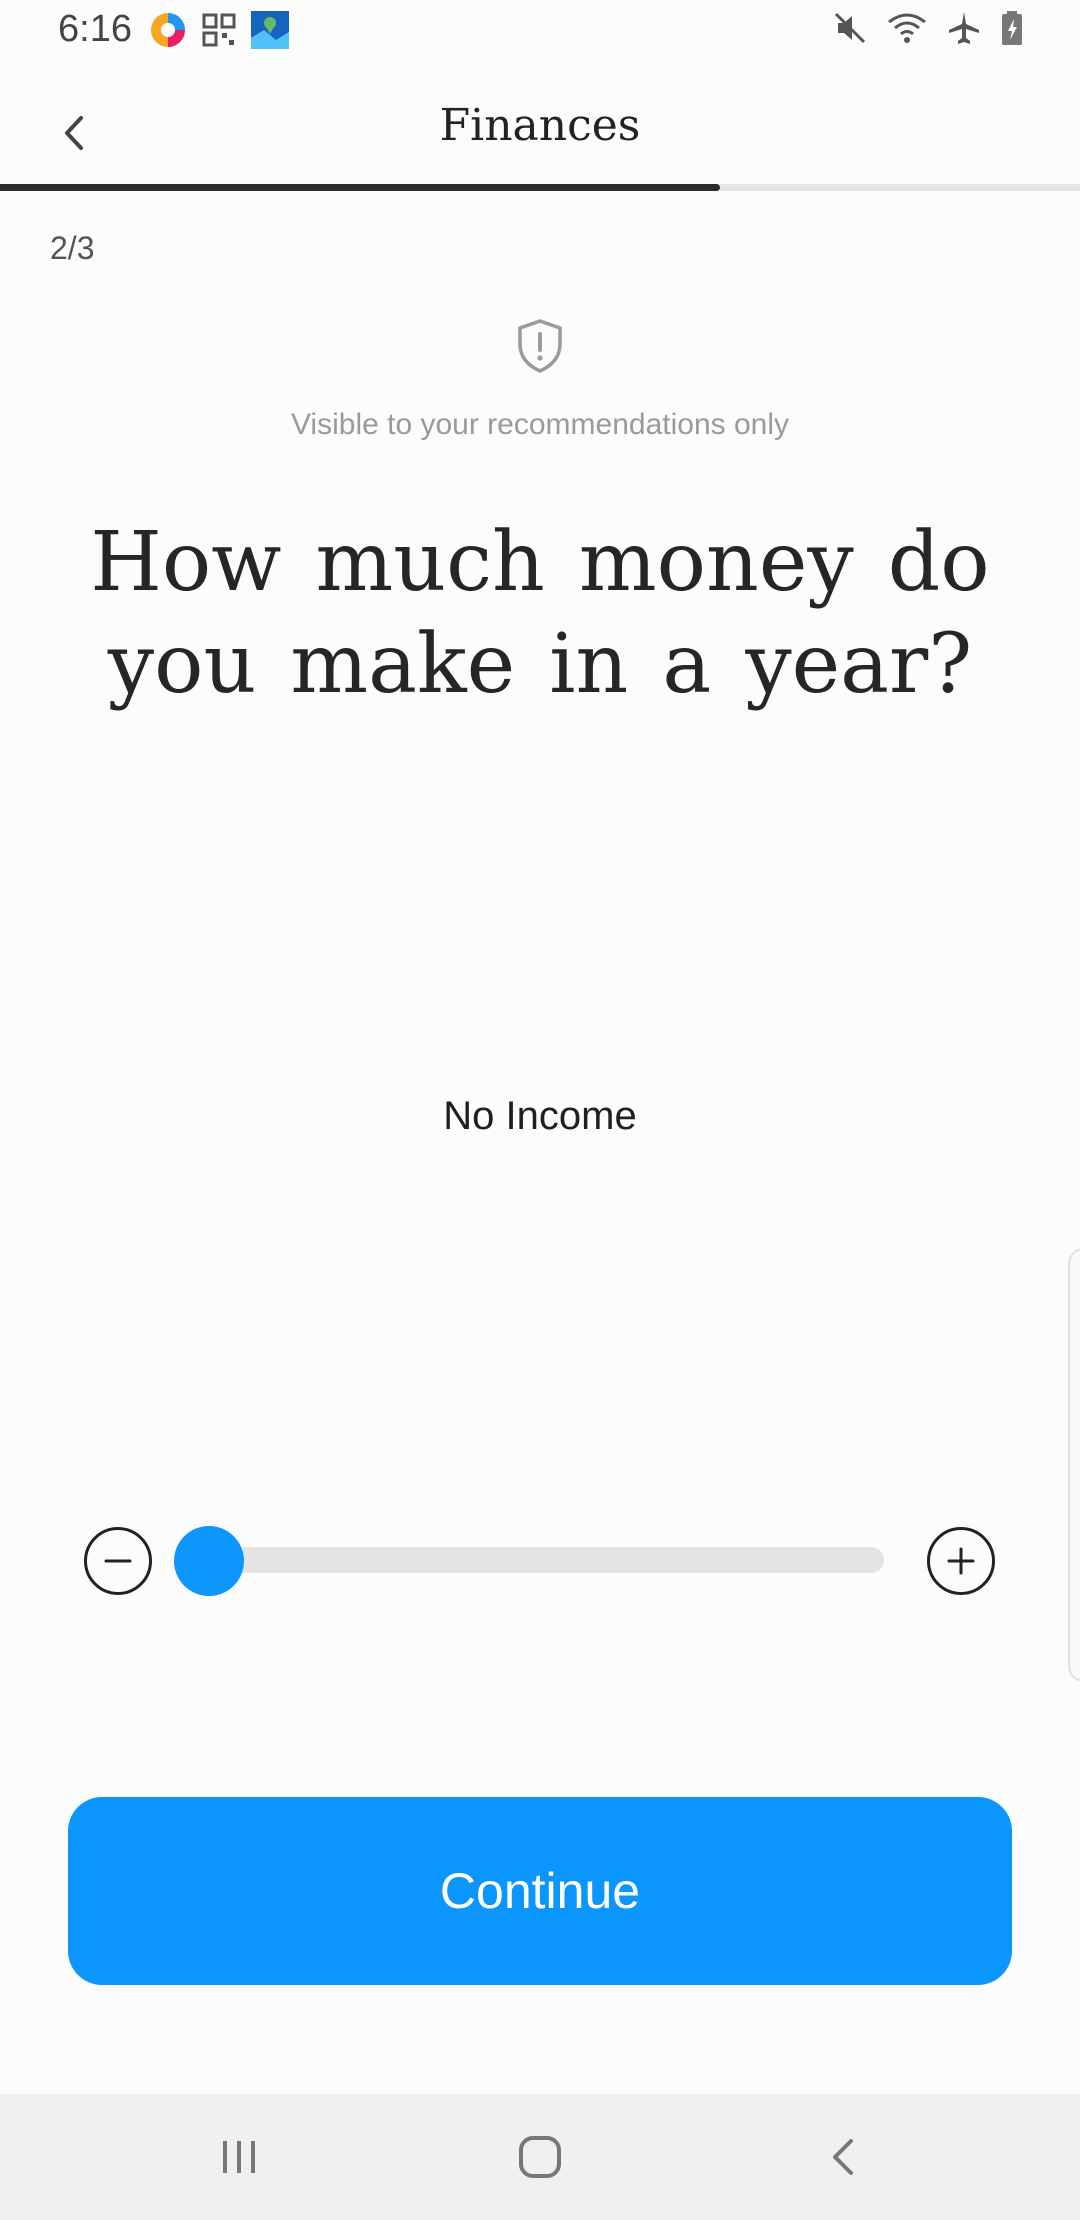 This screenshot has height=2220, width=1080. I want to click on home-button, so click(540, 2157).